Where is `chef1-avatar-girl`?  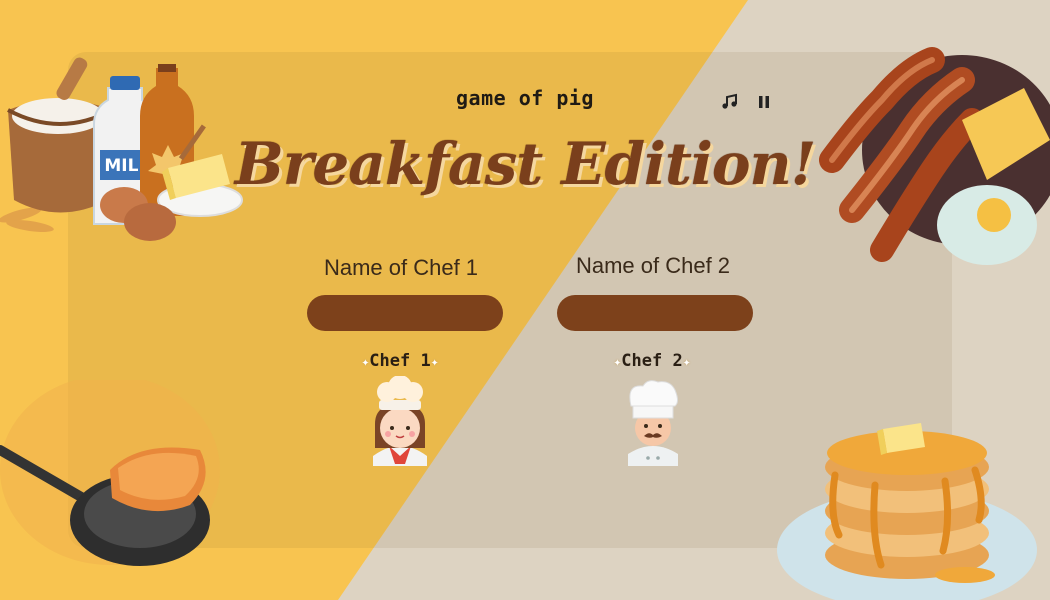 chef1-avatar-girl is located at coordinates (400, 421).